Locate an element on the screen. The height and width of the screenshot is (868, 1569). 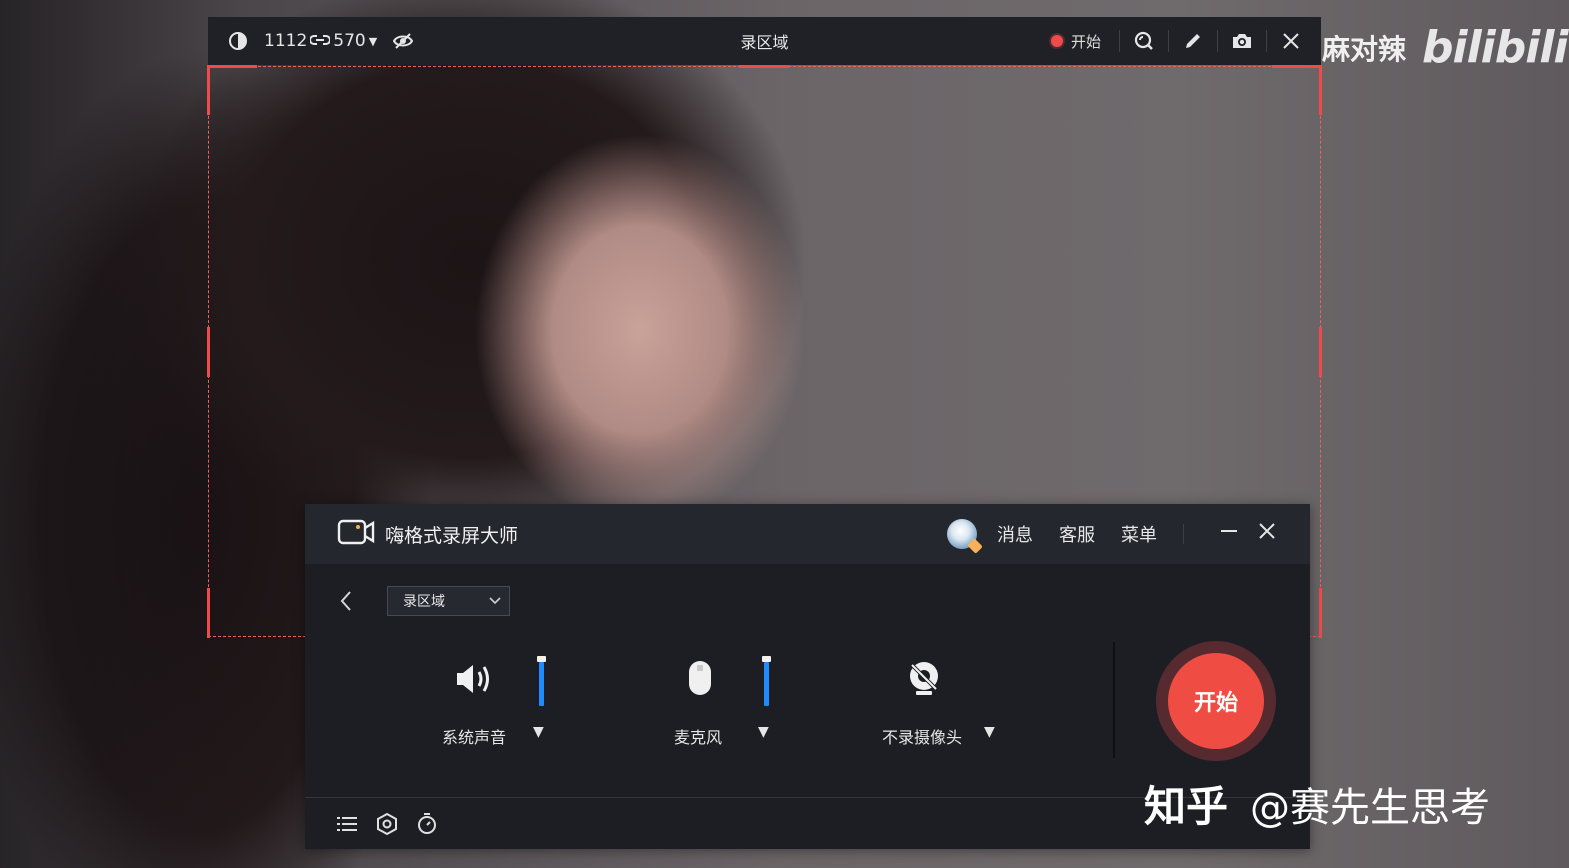
app-header-actions: 消息 客服 菜单 is located at coordinates (1128, 534).